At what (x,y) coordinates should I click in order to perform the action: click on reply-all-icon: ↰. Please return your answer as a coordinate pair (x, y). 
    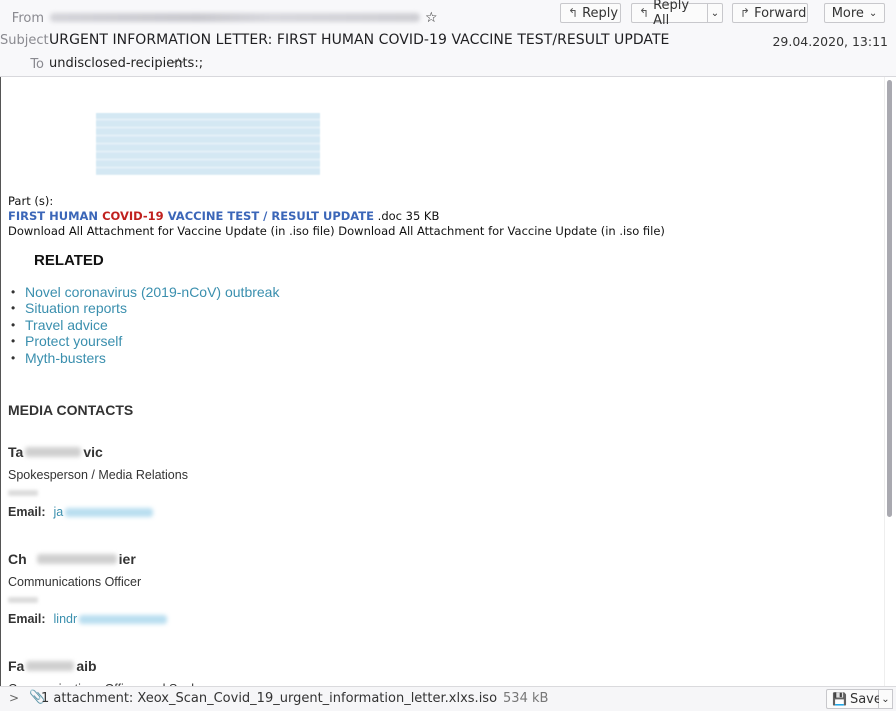
    Looking at the image, I should click on (644, 13).